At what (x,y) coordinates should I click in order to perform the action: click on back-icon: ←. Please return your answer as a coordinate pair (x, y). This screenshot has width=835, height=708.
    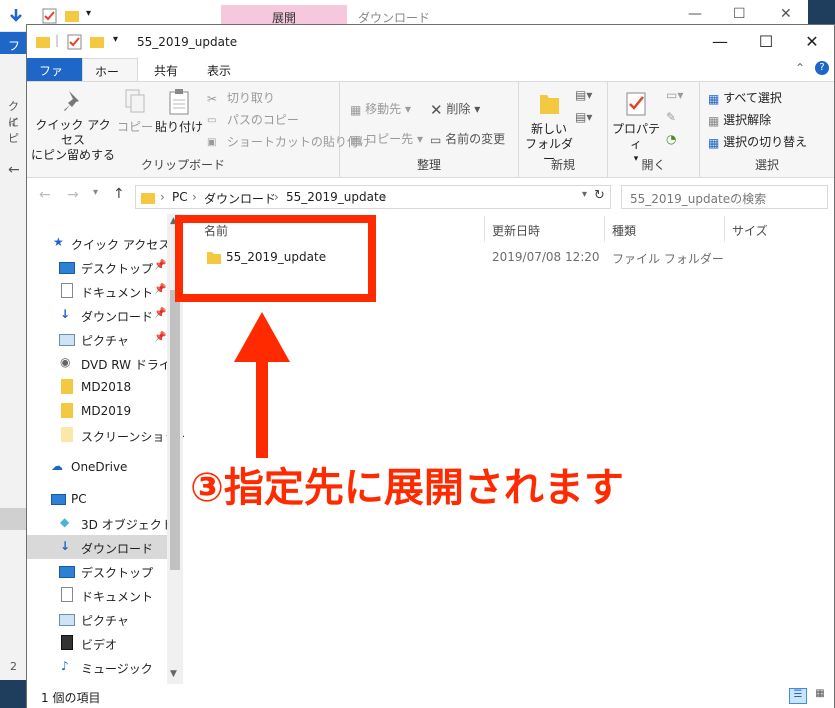
    Looking at the image, I should click on (45, 195).